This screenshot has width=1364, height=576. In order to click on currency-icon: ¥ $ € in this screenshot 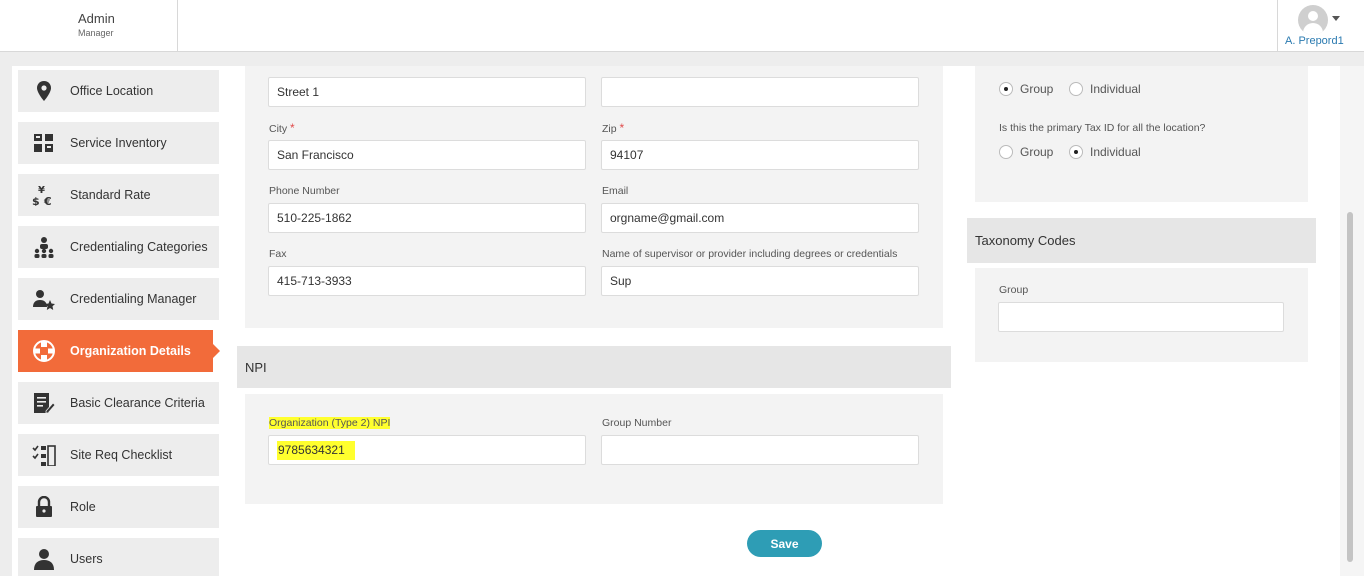, I will do `click(44, 195)`.